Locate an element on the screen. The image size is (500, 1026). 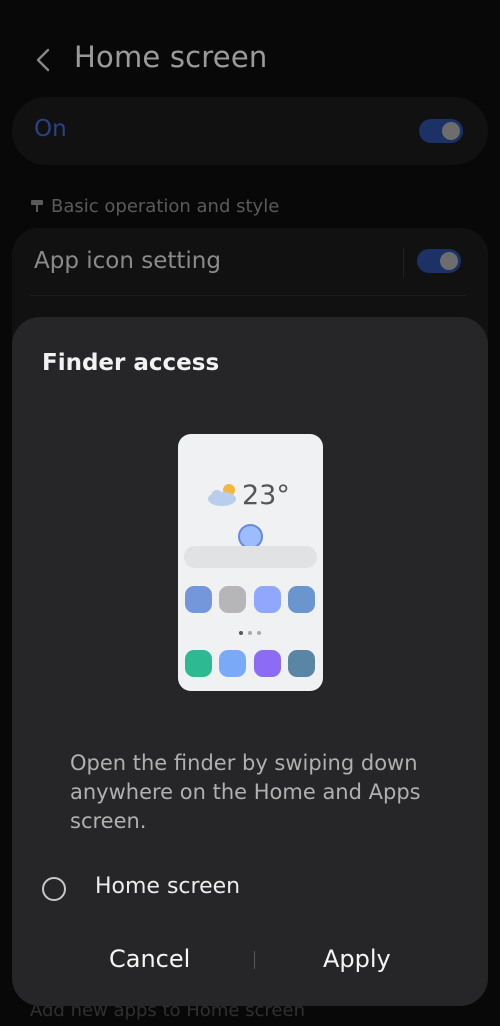
apply-button: Apply is located at coordinates (357, 959).